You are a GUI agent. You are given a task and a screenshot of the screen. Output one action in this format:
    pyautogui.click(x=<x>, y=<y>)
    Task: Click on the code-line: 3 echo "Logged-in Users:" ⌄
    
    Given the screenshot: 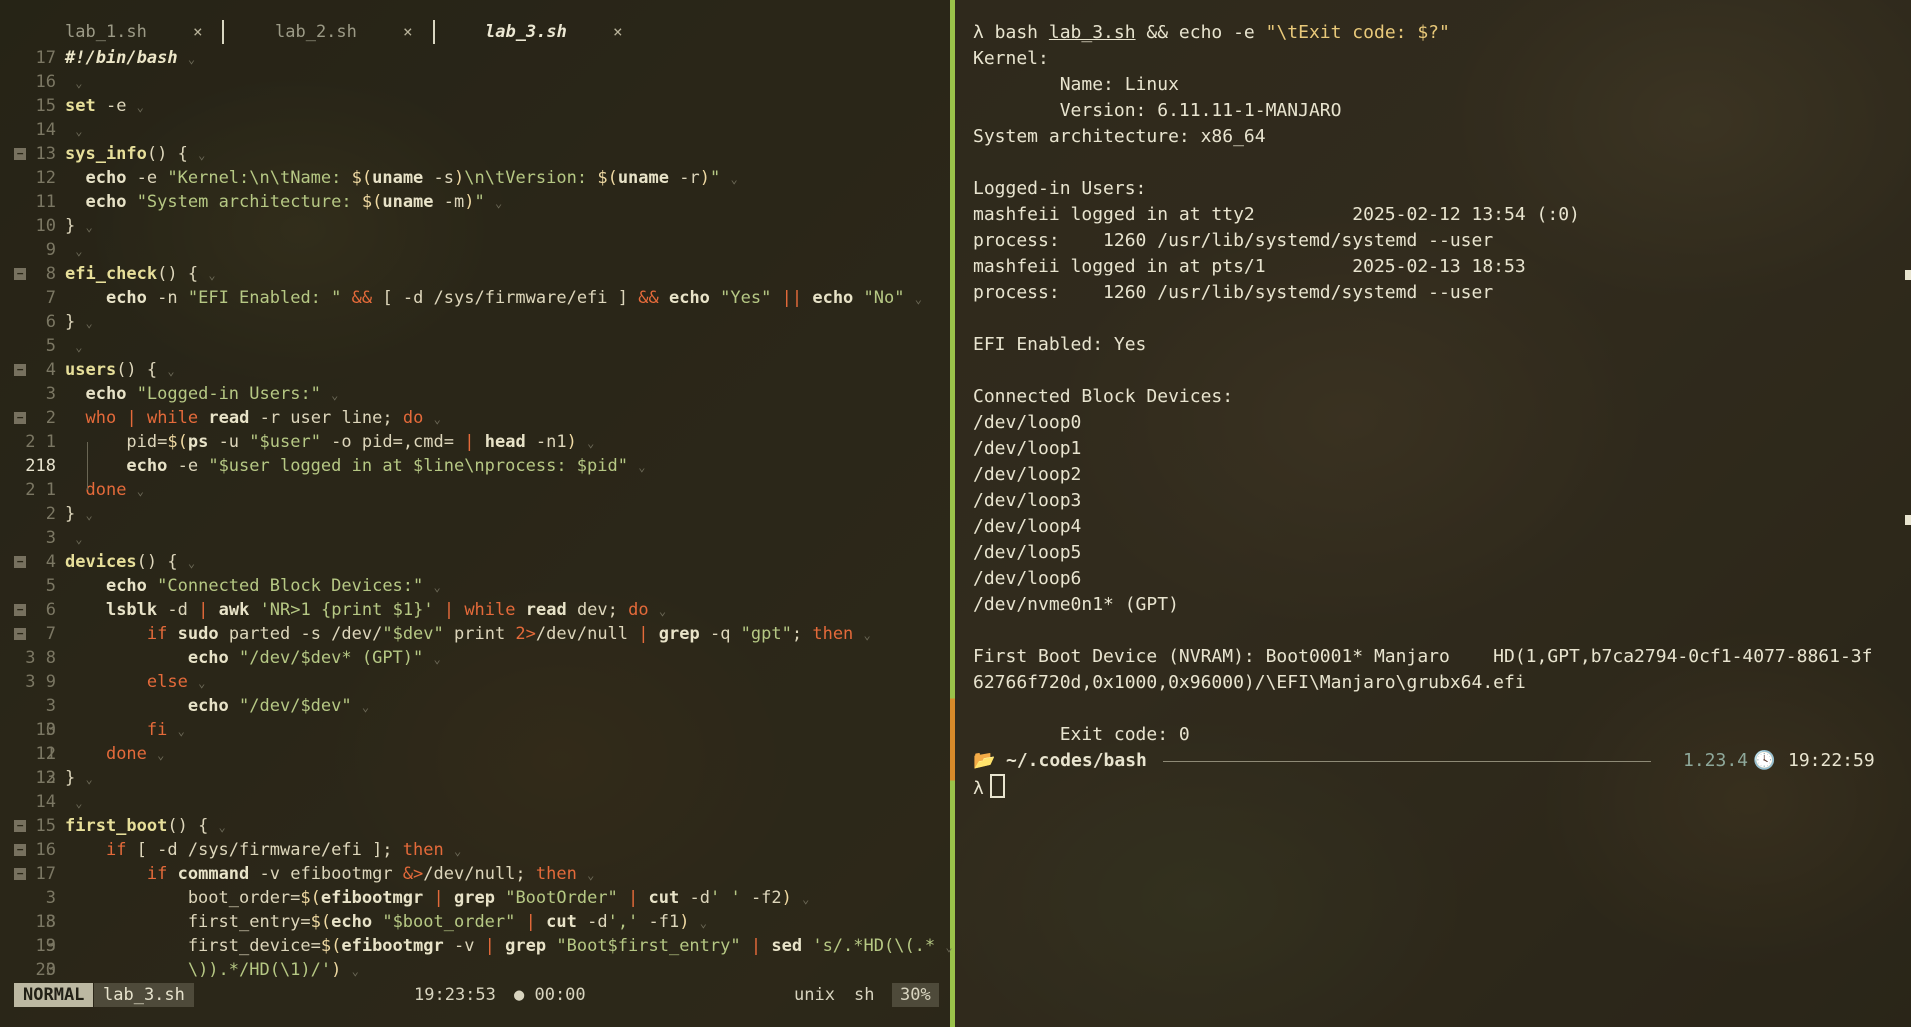 What is the action you would take?
    pyautogui.click(x=475, y=394)
    